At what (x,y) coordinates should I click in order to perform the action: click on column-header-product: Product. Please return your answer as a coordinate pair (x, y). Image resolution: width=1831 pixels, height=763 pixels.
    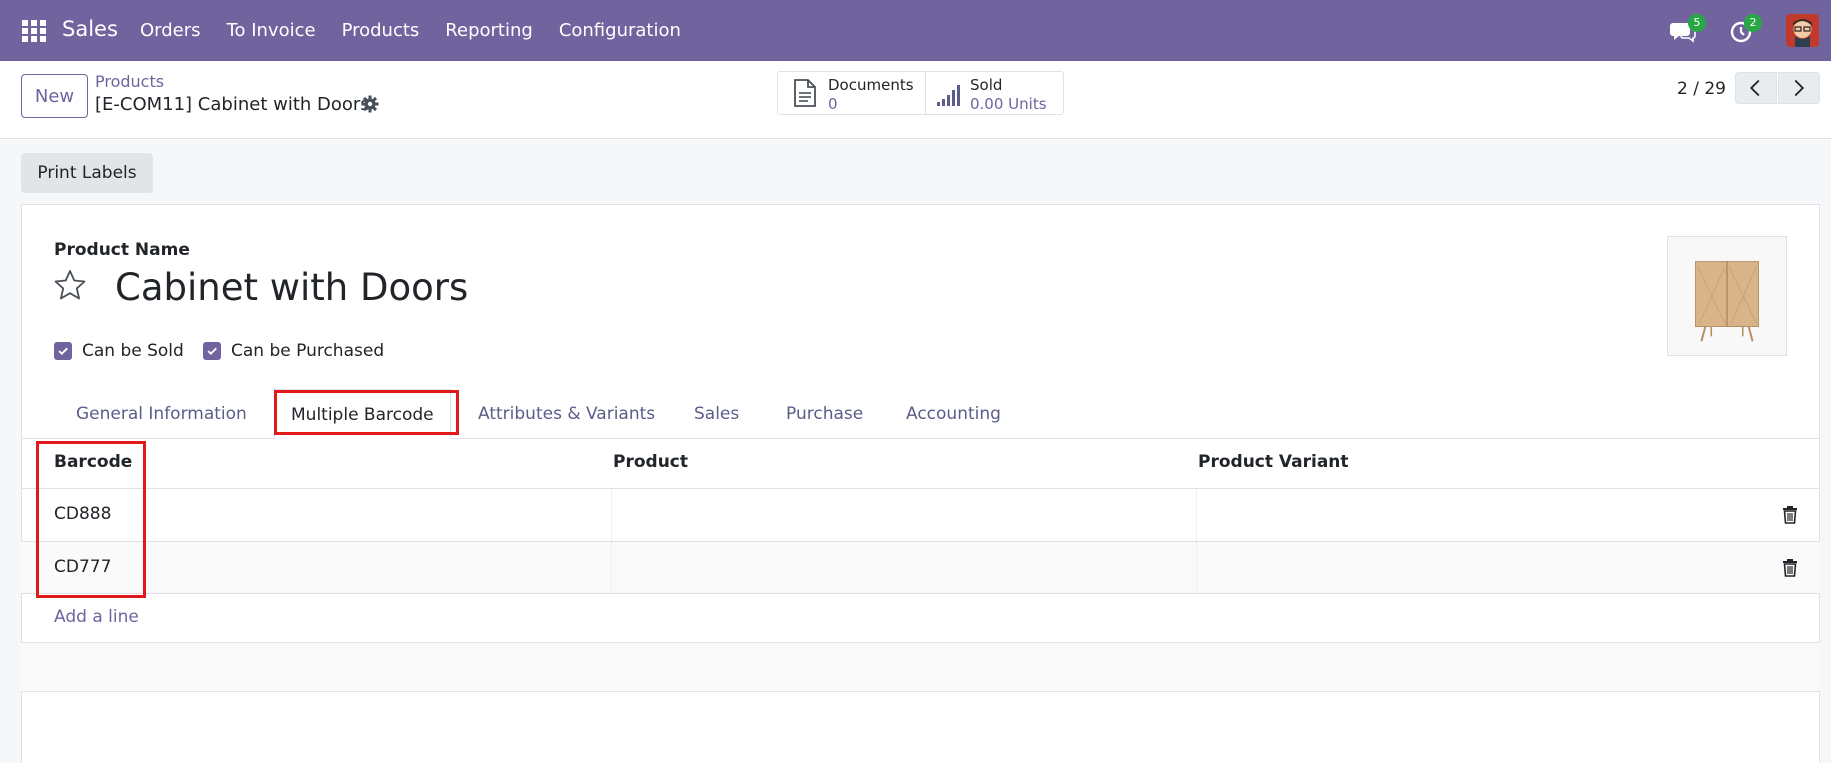
    Looking at the image, I should click on (650, 462).